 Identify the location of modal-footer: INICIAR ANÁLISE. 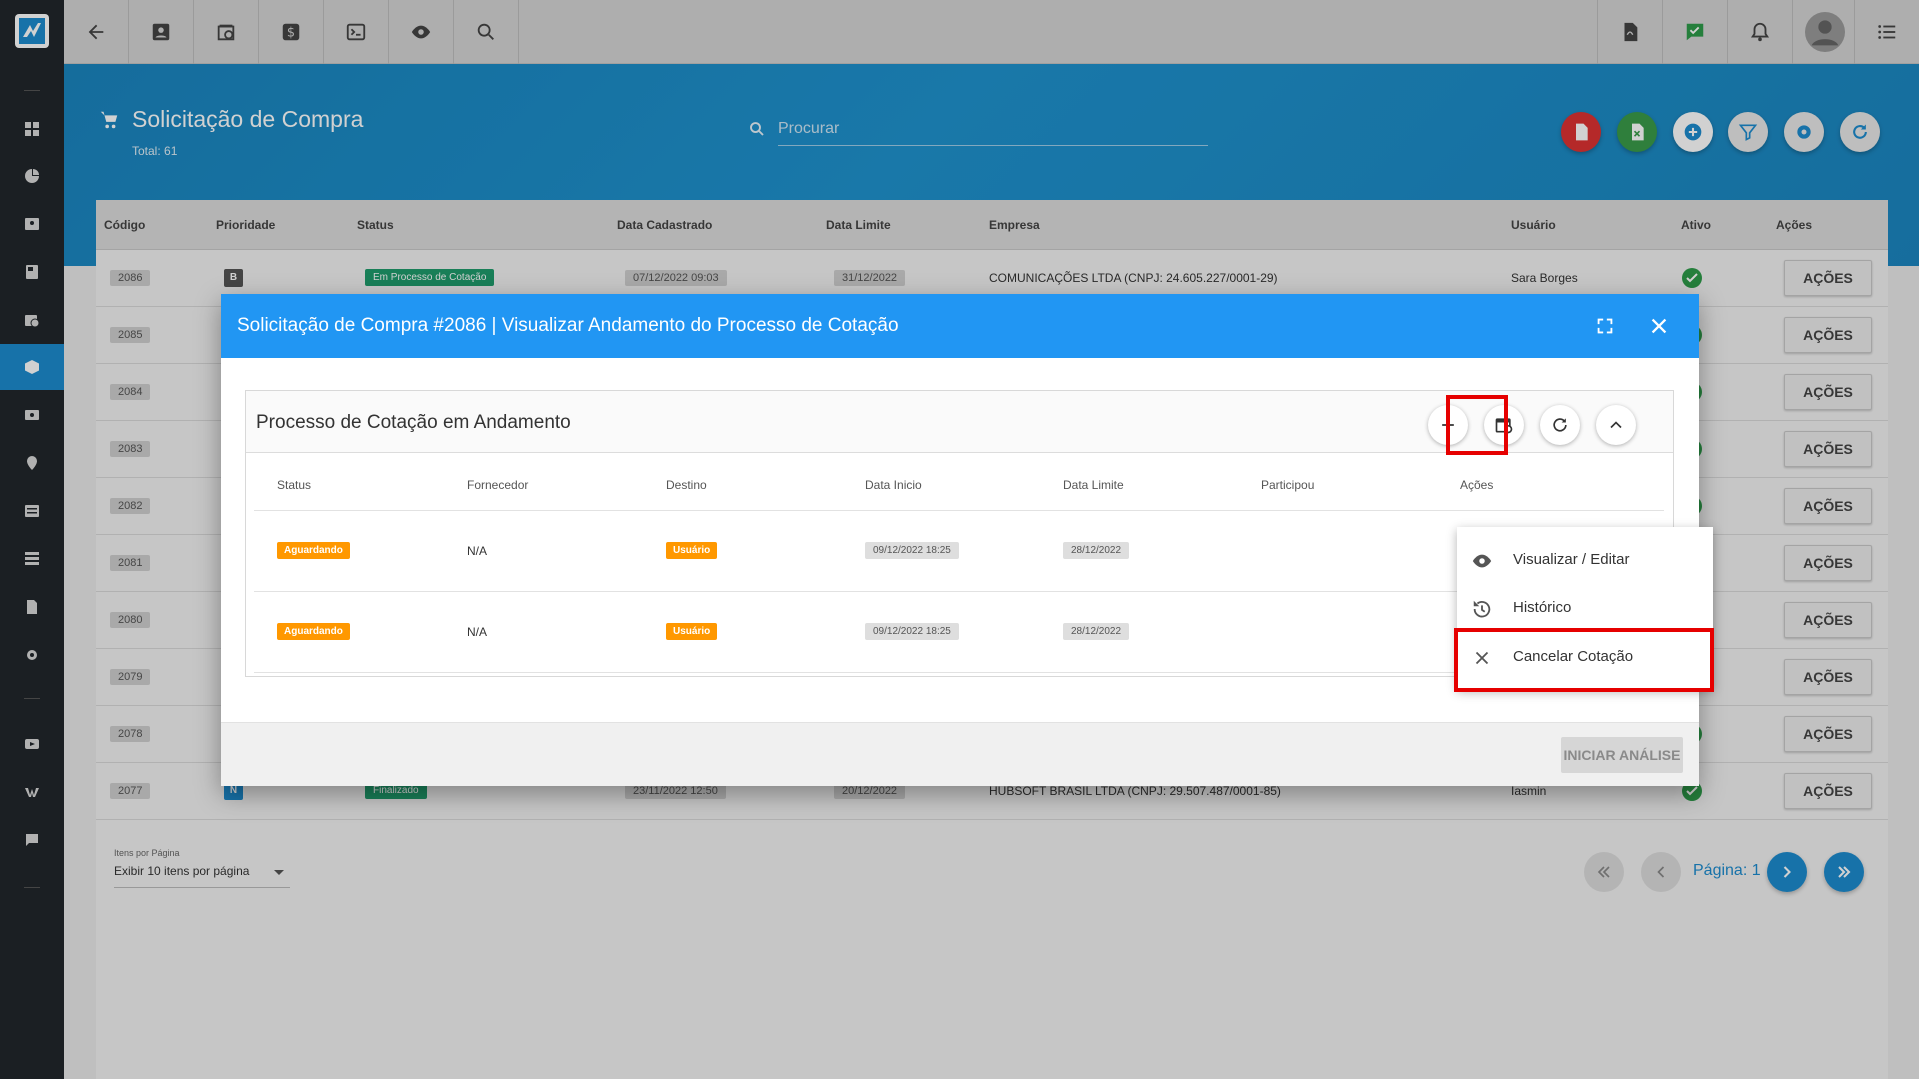
(960, 754).